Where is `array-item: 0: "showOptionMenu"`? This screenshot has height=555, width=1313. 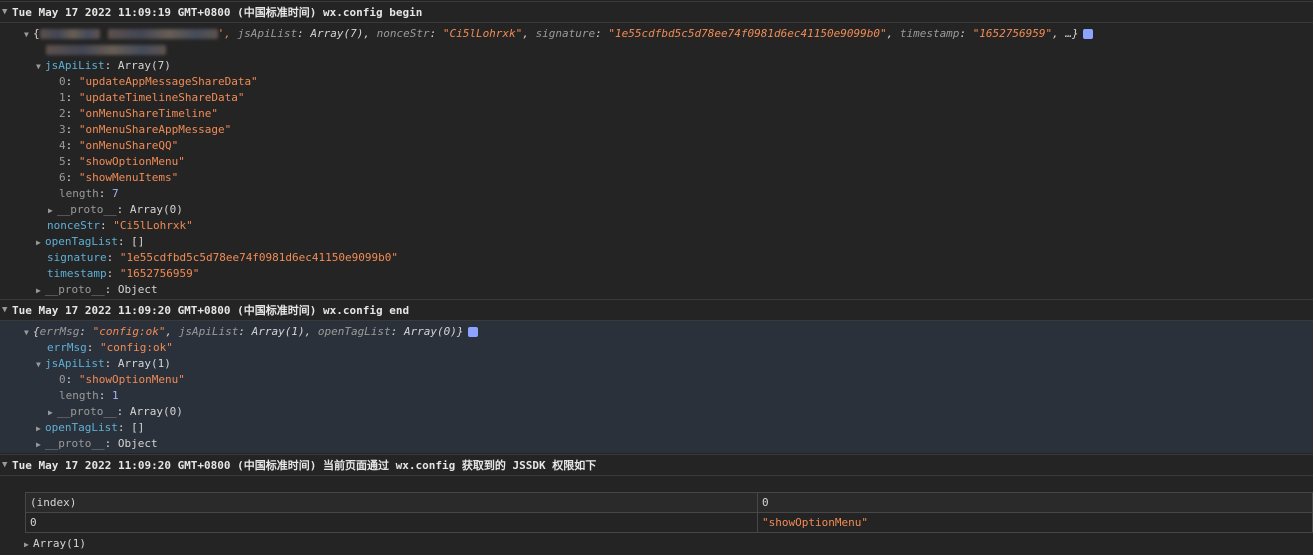 array-item: 0: "showOptionMenu" is located at coordinates (122, 379).